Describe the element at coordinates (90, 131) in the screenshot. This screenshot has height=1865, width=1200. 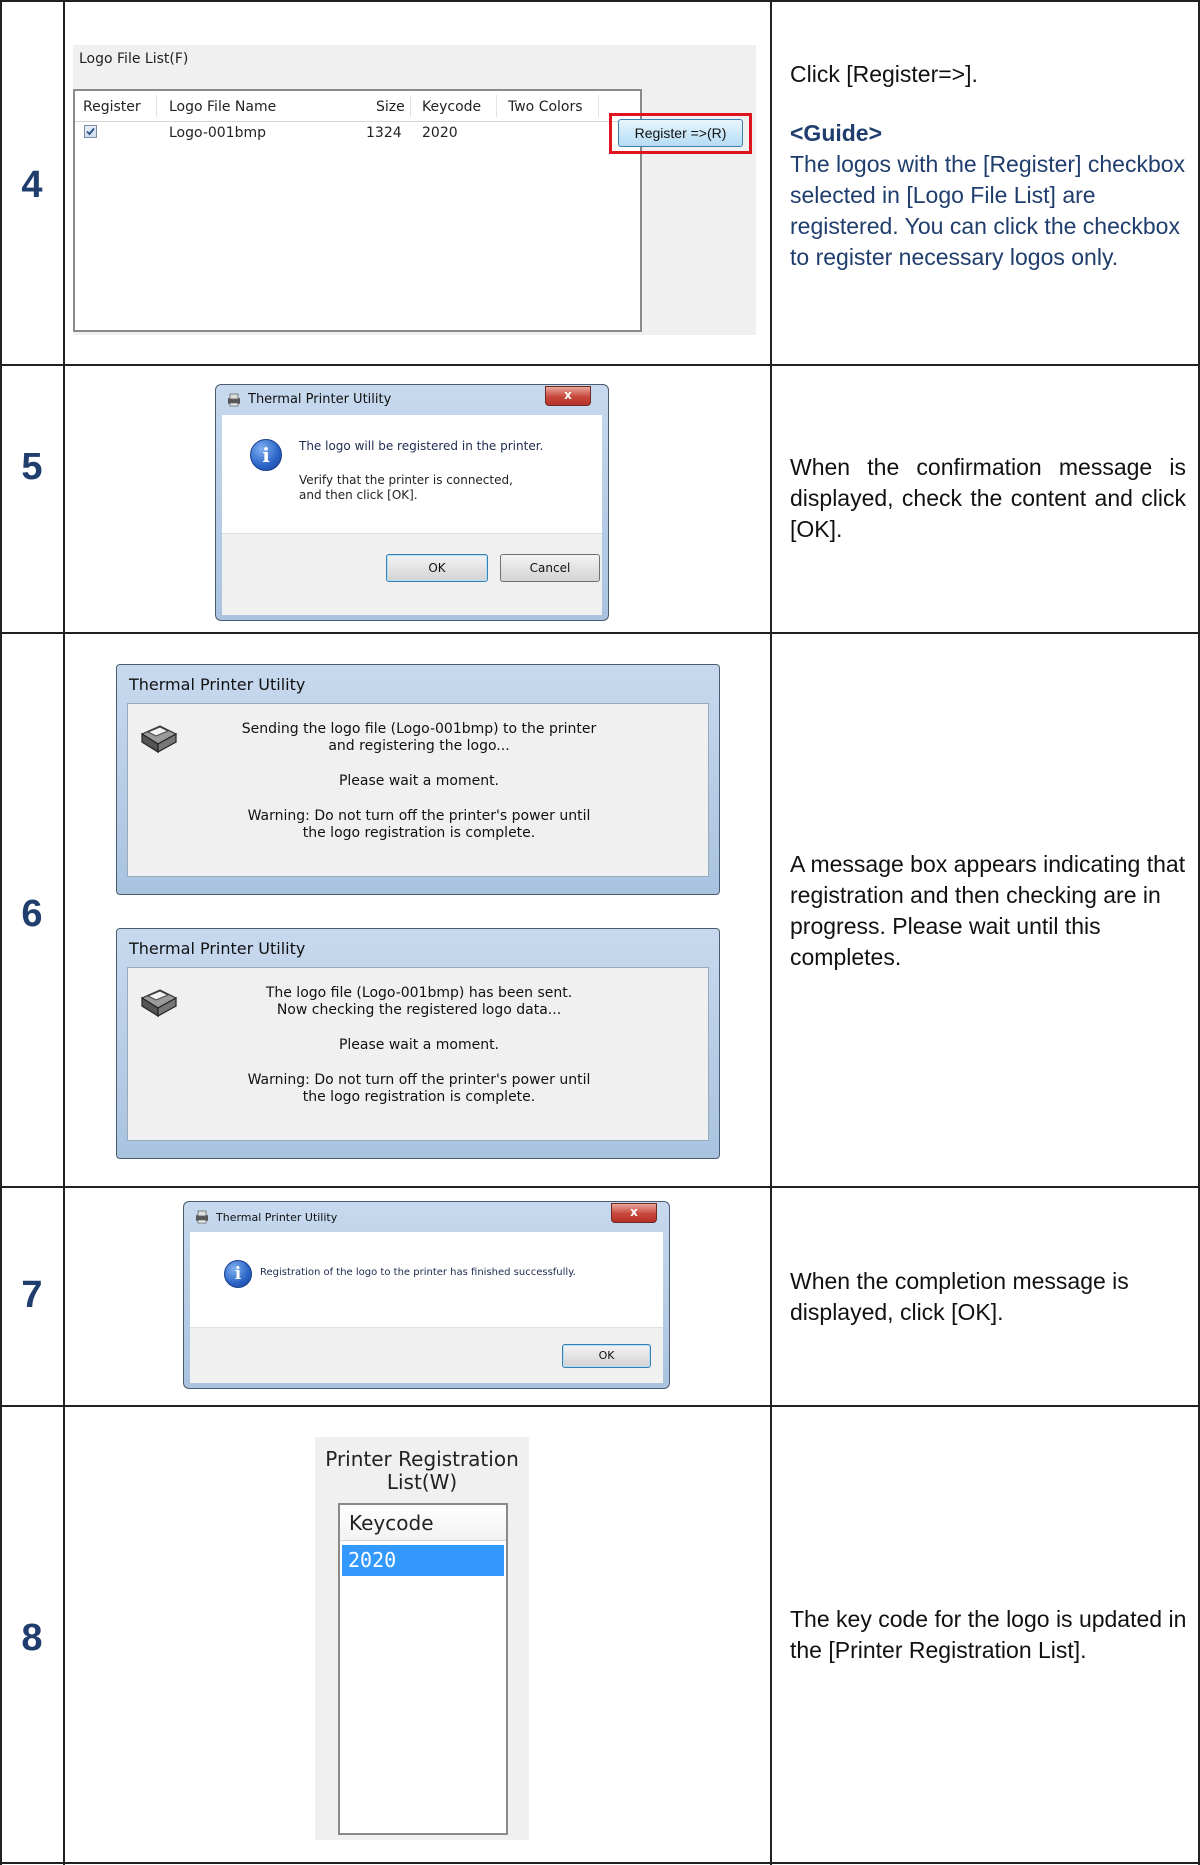
I see `checkbox-checked-icon` at that location.